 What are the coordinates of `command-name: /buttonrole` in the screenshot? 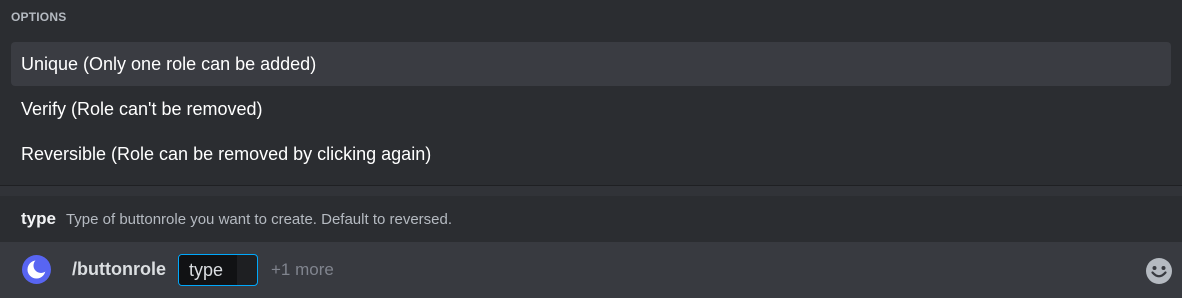 It's located at (119, 269).